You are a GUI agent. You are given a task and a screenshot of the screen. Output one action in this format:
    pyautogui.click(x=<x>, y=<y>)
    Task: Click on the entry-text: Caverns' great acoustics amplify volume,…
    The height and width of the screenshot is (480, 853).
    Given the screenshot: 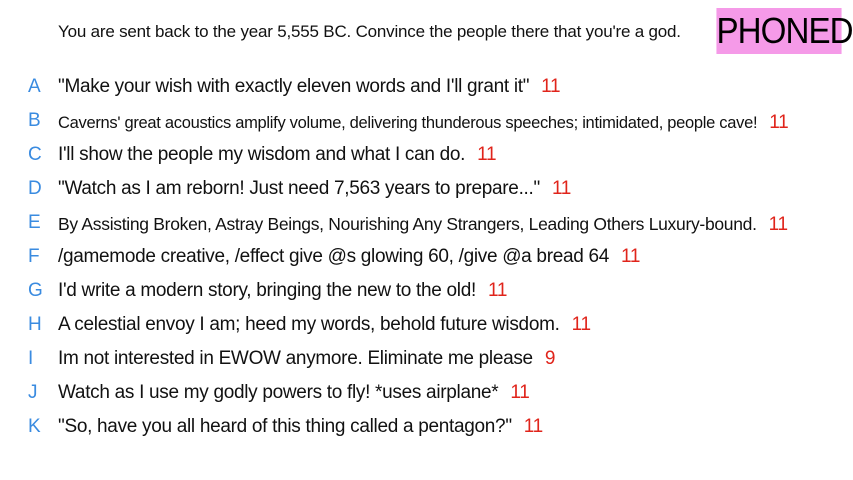 What is the action you would take?
    pyautogui.click(x=408, y=123)
    